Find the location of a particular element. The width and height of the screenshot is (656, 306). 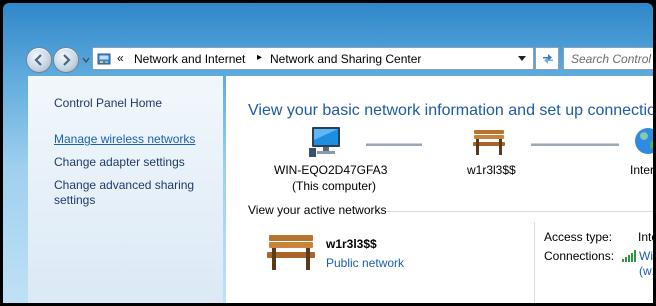

breadcrumb-network-and-internet: Network and Internet is located at coordinates (189, 59).